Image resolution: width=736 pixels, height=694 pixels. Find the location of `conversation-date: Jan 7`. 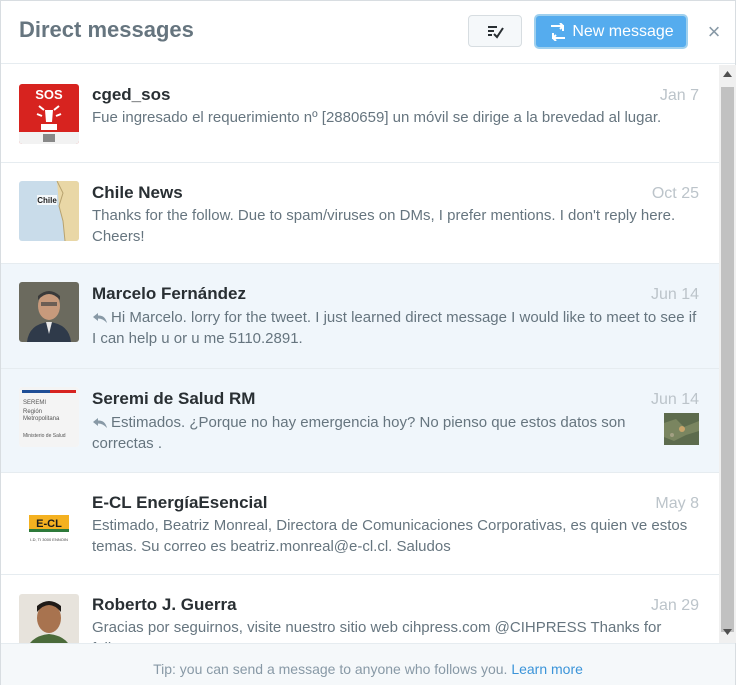

conversation-date: Jan 7 is located at coordinates (679, 95).